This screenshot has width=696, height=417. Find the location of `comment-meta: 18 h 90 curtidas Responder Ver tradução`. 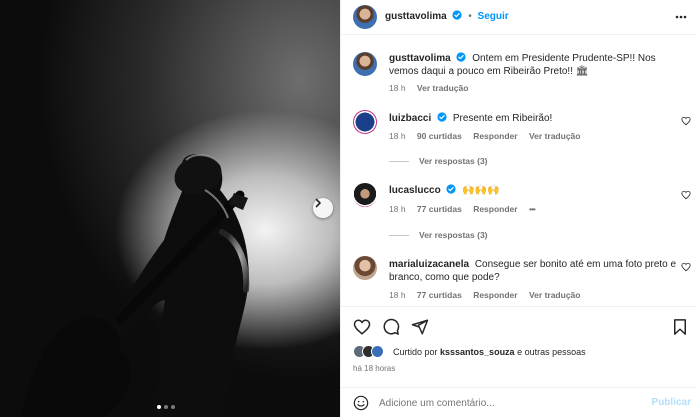

comment-meta: 18 h 90 curtidas Responder Ver tradução is located at coordinates (489, 136).